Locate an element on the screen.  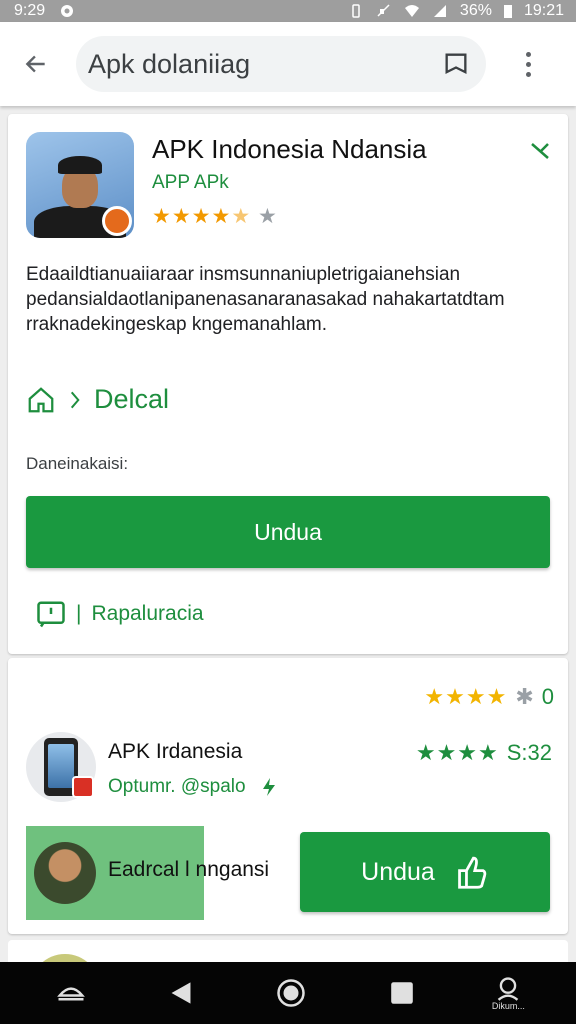
related-app-title: APK Irdanesia is located at coordinates (175, 752).